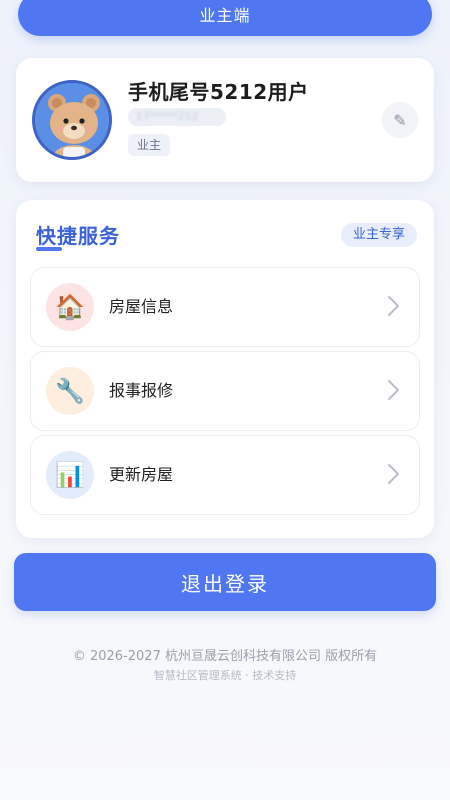  I want to click on edit-profile-button: ✎, so click(400, 120).